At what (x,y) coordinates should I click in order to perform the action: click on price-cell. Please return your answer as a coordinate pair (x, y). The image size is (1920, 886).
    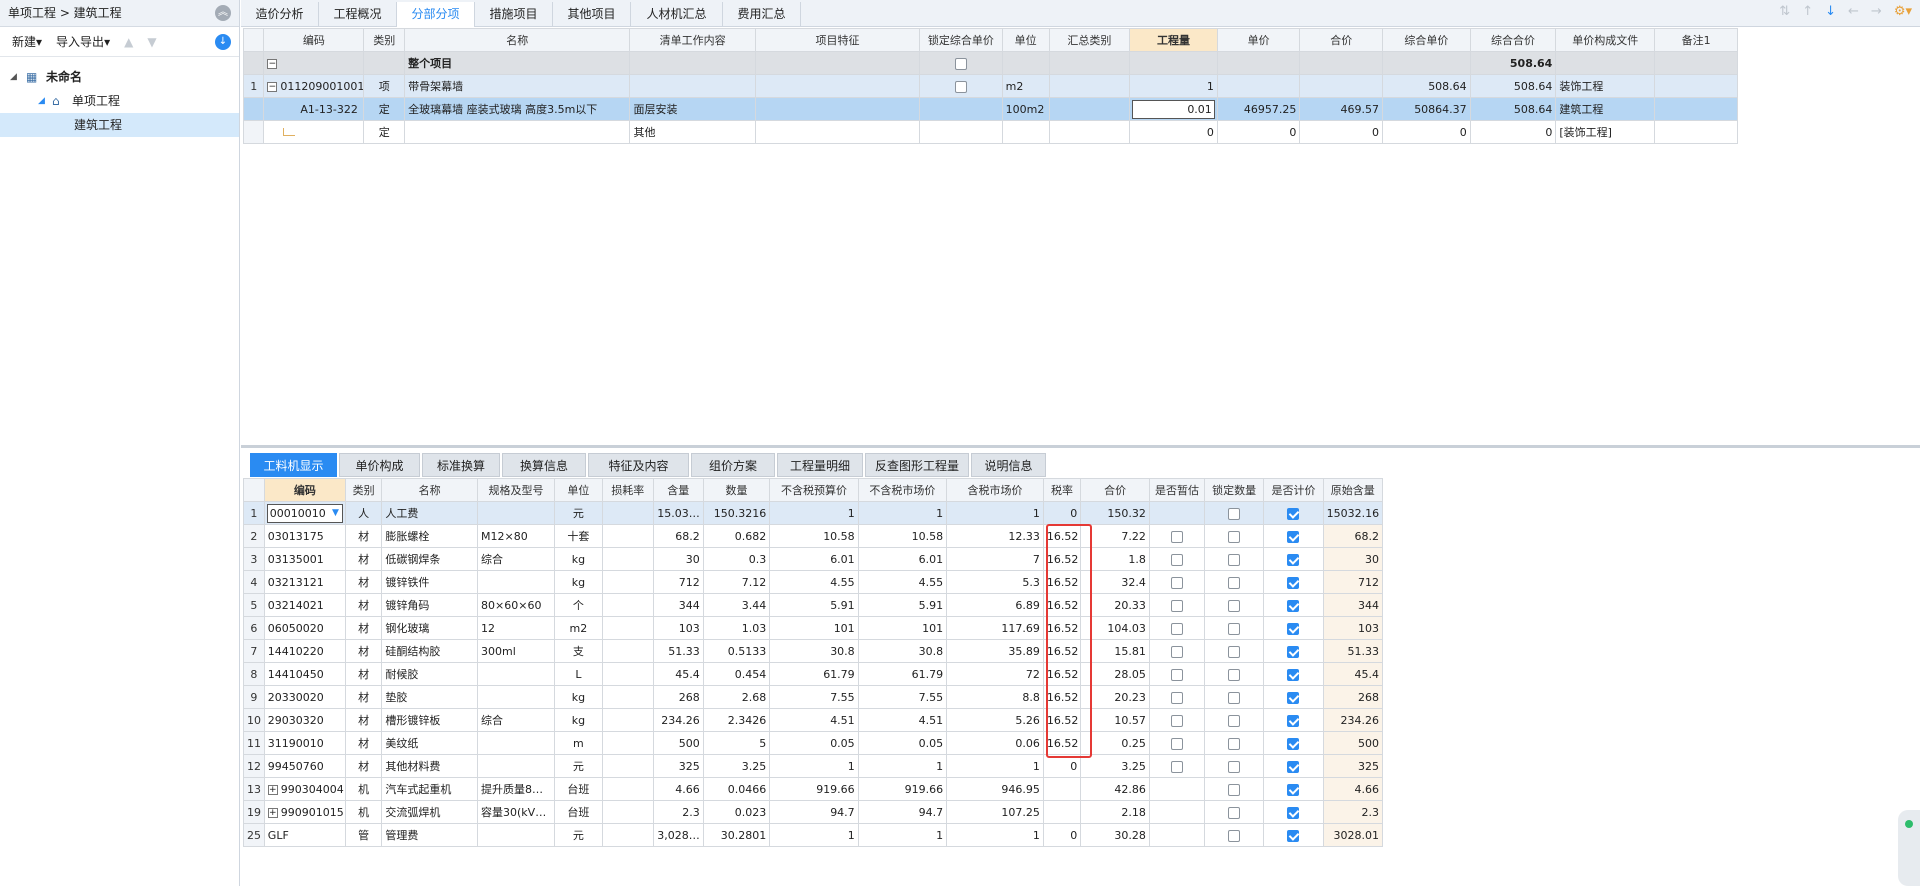
    Looking at the image, I should click on (1258, 86).